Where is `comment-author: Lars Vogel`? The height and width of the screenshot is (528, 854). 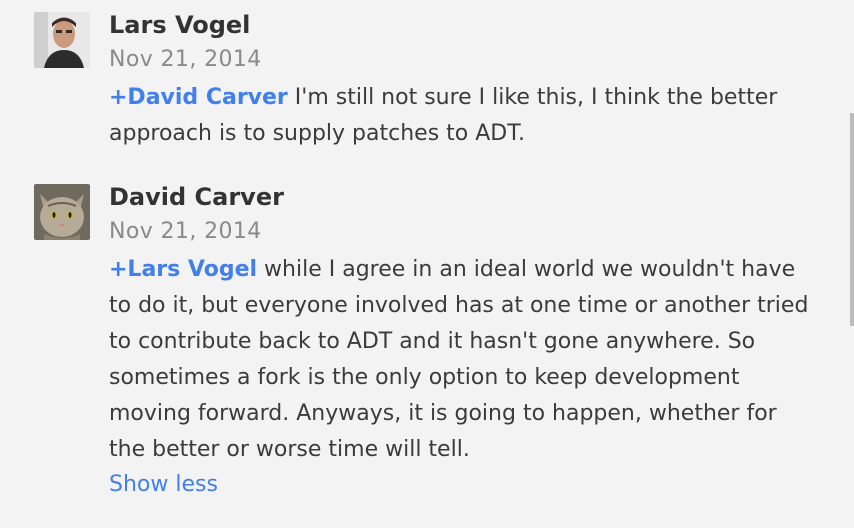
comment-author: Lars Vogel is located at coordinates (179, 25).